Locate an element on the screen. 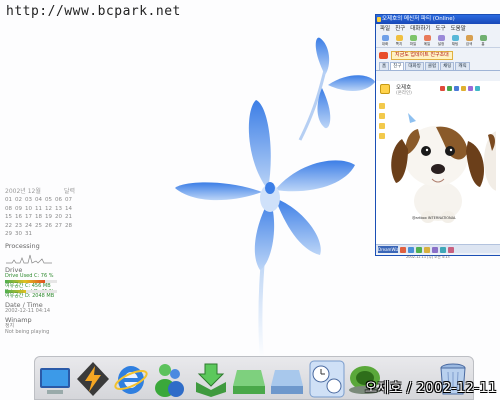 The width and height of the screenshot is (500, 400). calendar-day: 02 is located at coordinates (20, 200).